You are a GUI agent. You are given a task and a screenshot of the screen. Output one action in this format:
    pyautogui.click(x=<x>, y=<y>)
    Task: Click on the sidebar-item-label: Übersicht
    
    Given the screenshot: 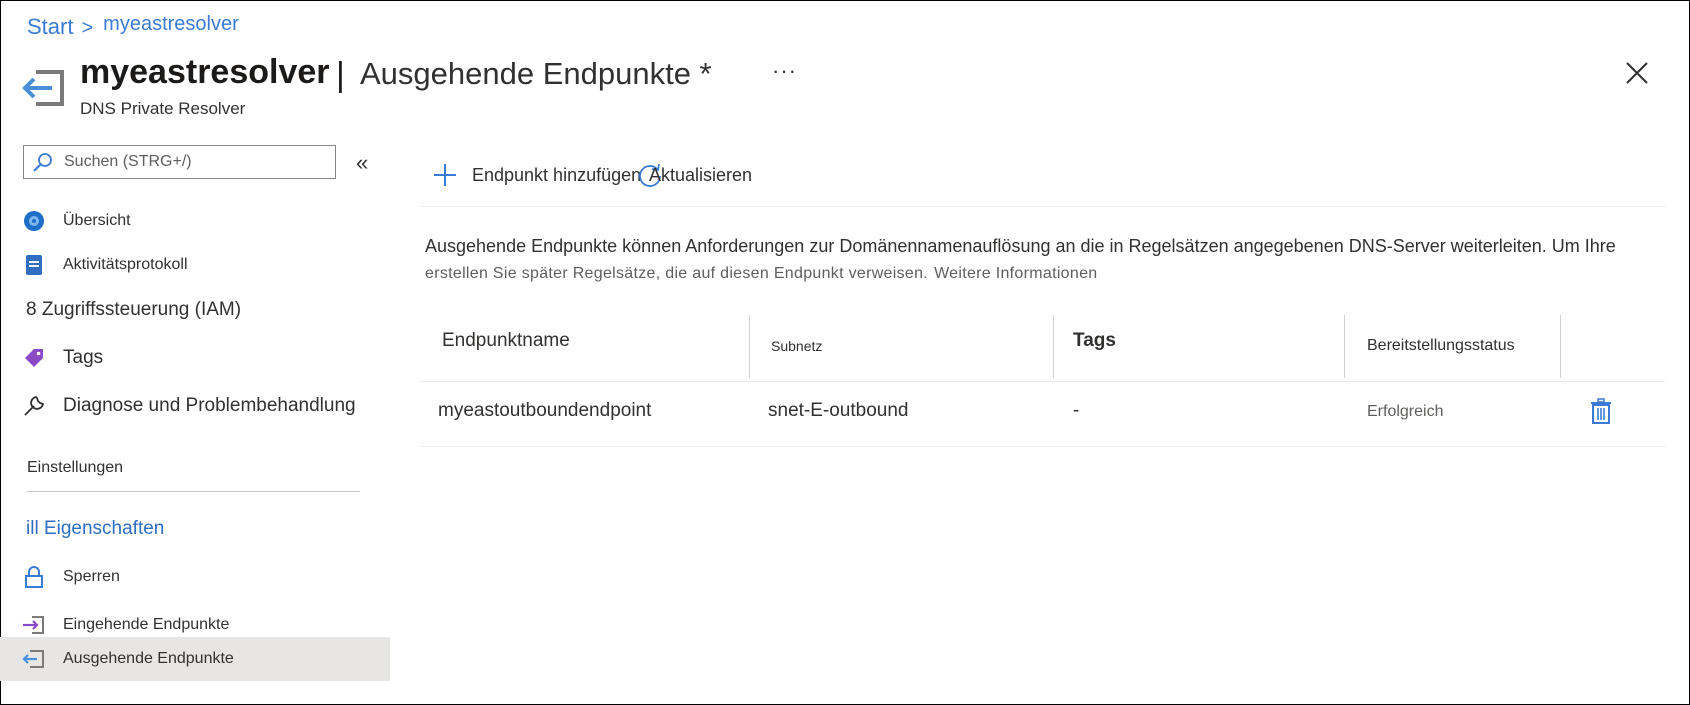 What is the action you would take?
    pyautogui.click(x=97, y=220)
    